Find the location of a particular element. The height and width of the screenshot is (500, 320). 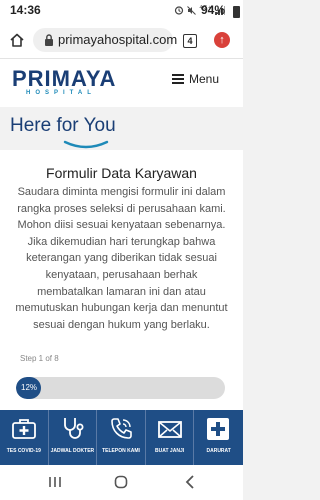

emergency-cross-icon is located at coordinates (218, 429).